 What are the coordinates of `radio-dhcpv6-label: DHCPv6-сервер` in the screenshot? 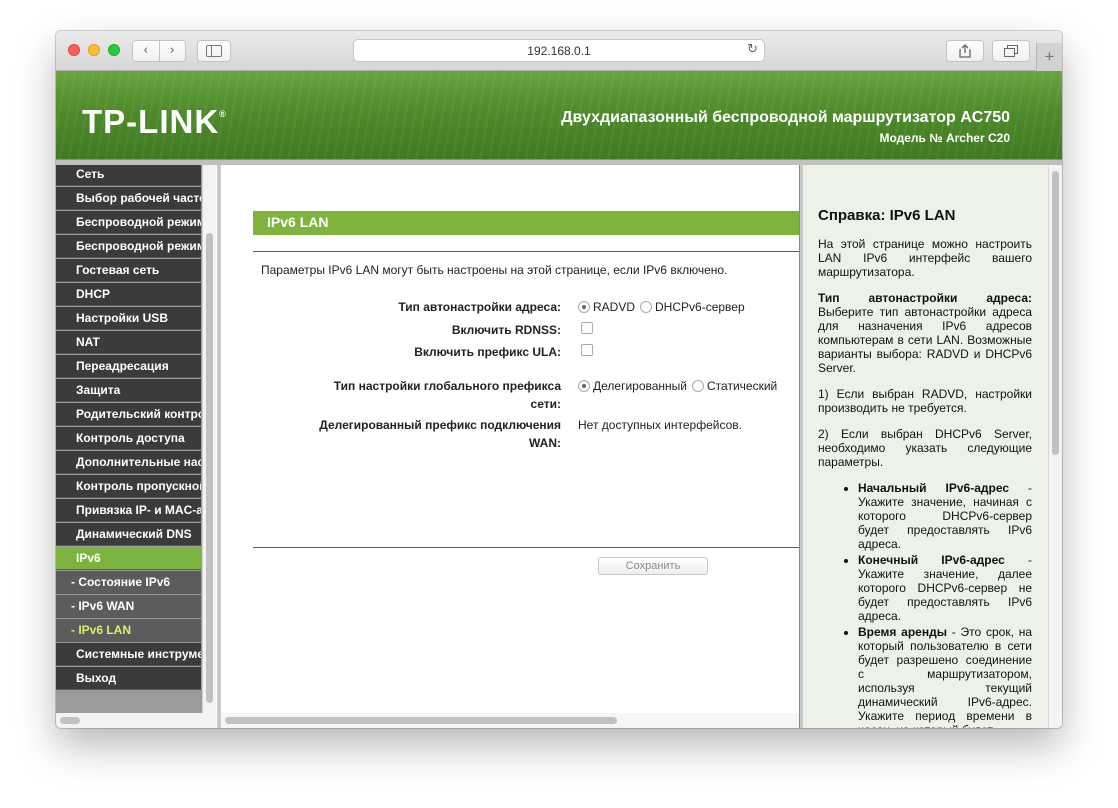 It's located at (700, 307).